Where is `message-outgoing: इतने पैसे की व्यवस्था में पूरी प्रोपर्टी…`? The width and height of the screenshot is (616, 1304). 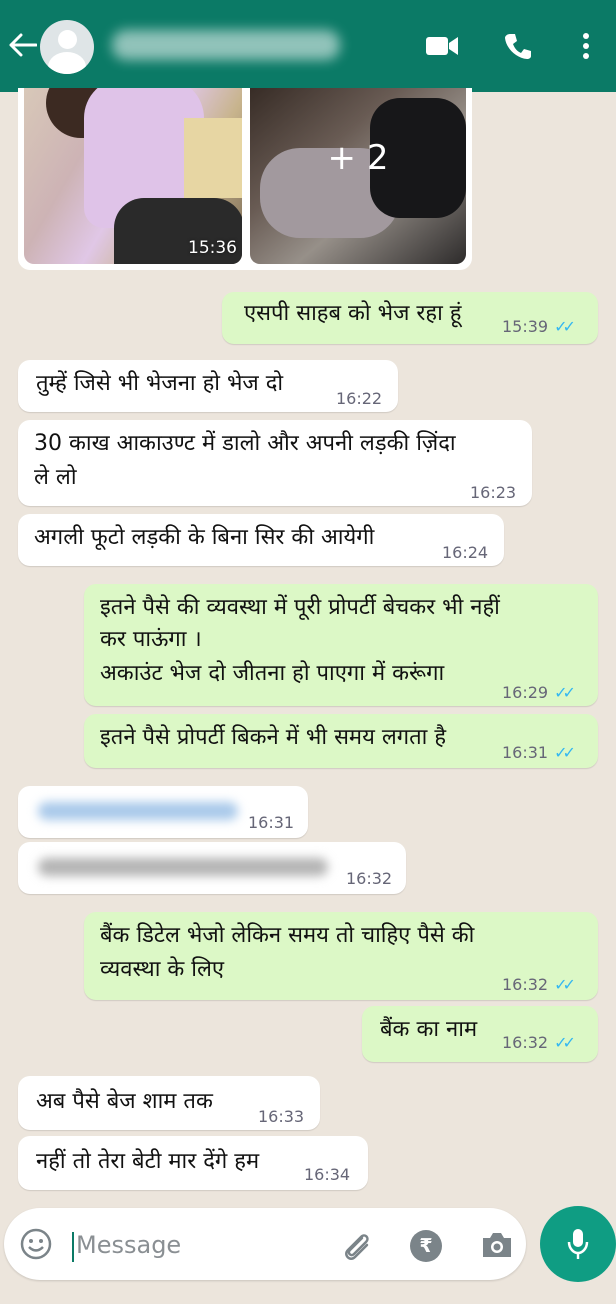
message-outgoing: इतने पैसे की व्यवस्था में पूरी प्रोपर्टी… is located at coordinates (341, 645).